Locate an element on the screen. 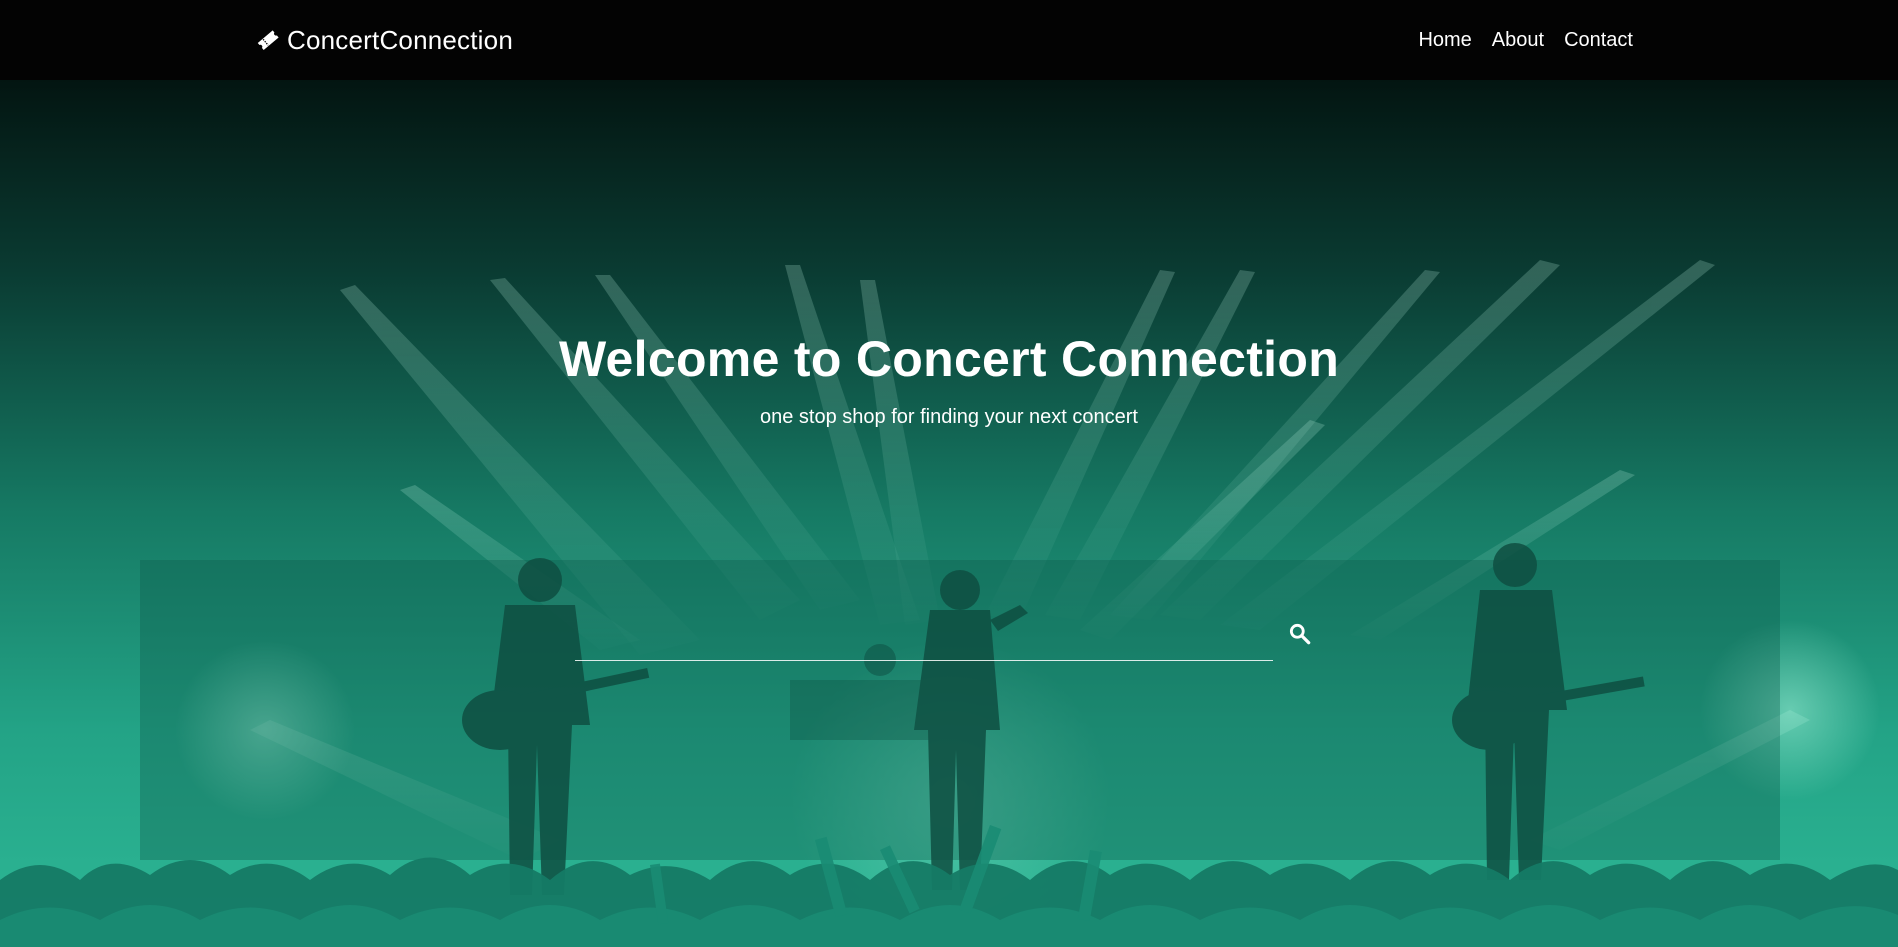  hero-title: Welcome to Concert Connection is located at coordinates (949, 359).